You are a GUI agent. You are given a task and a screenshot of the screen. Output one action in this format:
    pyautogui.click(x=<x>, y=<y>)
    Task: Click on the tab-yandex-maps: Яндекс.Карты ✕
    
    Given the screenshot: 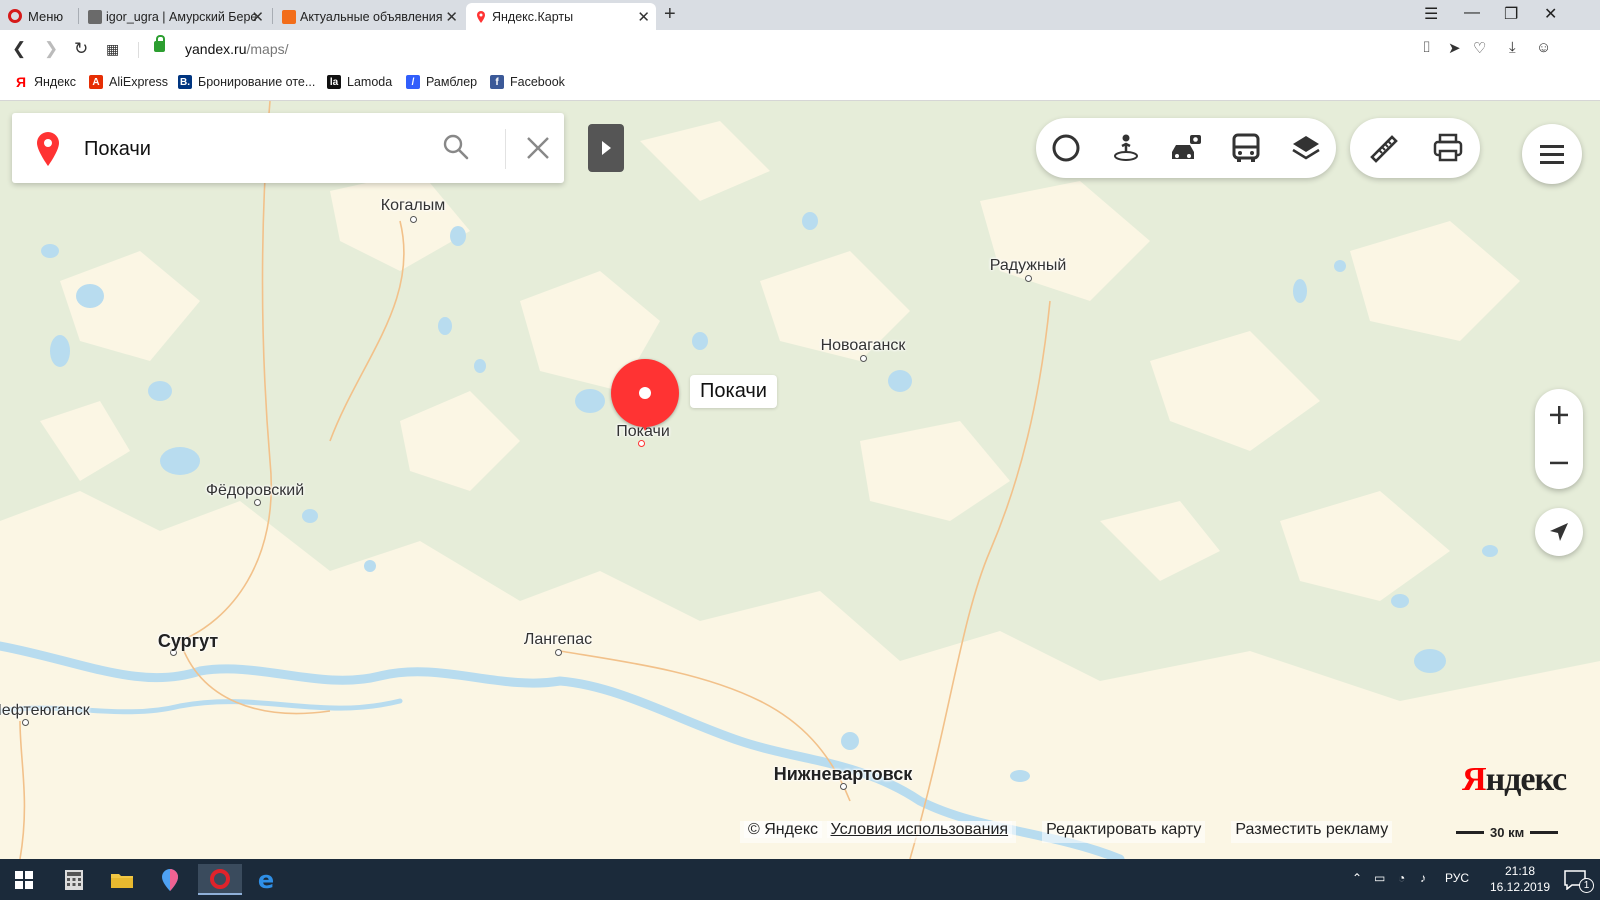 What is the action you would take?
    pyautogui.click(x=561, y=16)
    